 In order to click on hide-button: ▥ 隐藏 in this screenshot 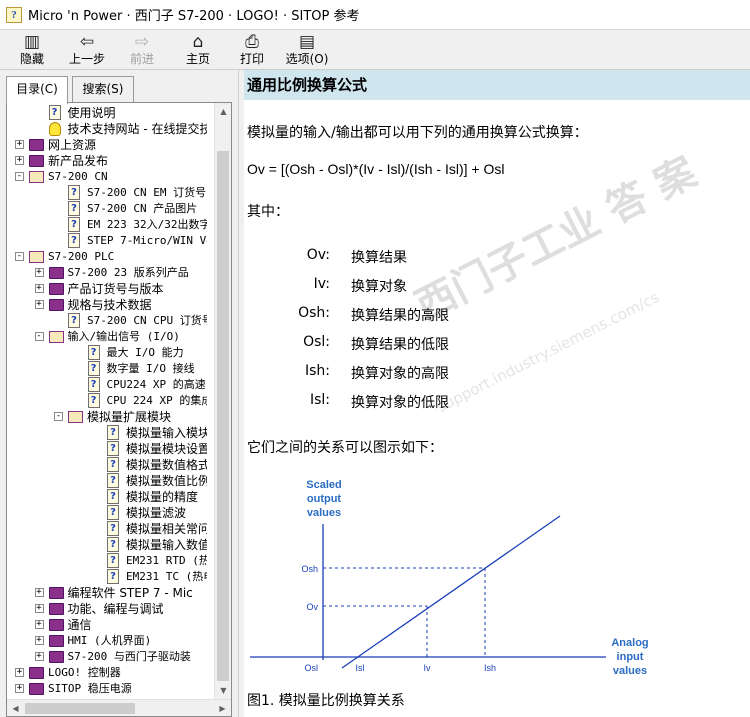, I will do `click(32, 50)`.